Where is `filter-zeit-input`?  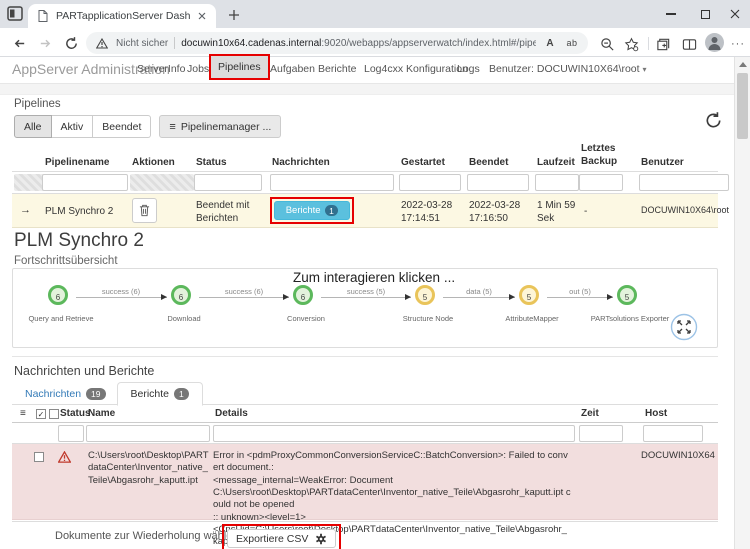 filter-zeit-input is located at coordinates (601, 433).